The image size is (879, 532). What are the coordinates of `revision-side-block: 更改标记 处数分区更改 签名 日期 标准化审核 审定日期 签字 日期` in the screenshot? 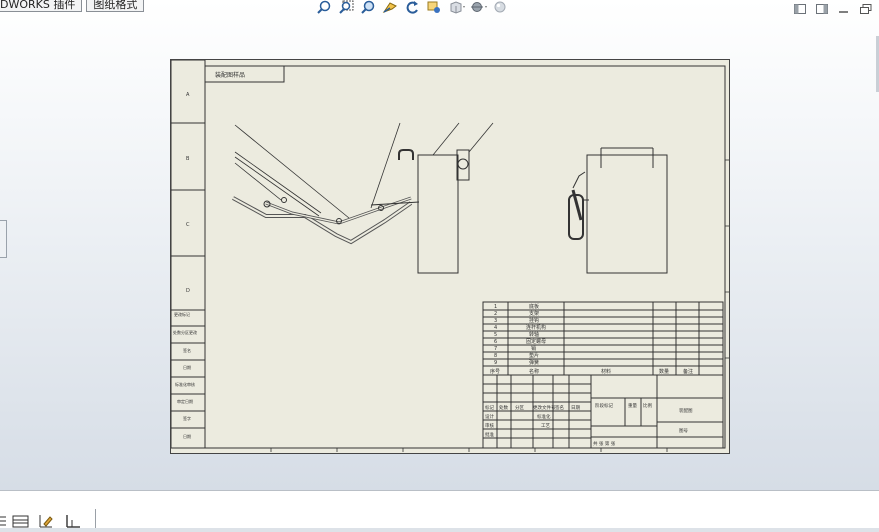 It's located at (188, 379).